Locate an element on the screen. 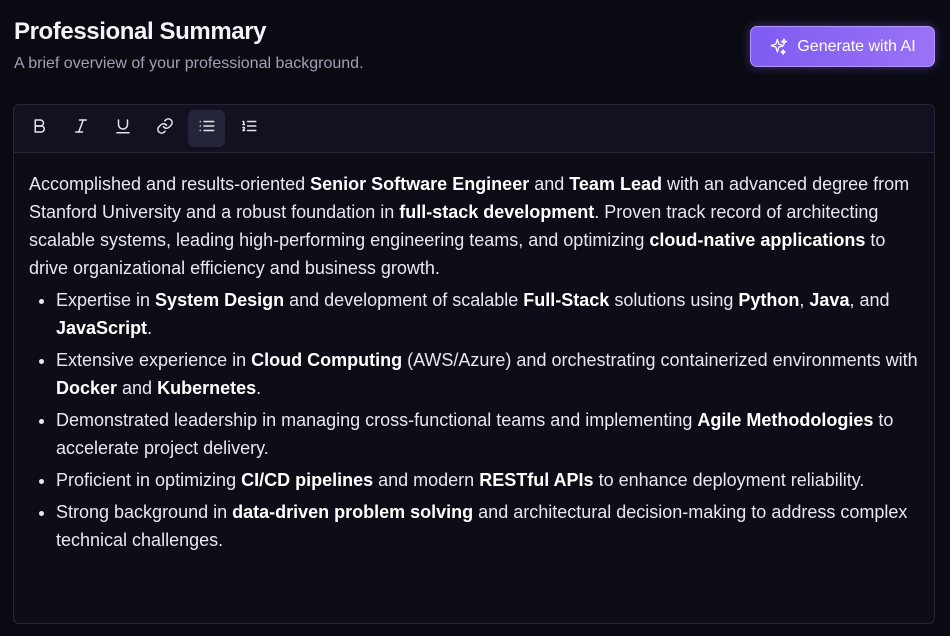 The image size is (950, 636). link-button is located at coordinates (164, 128).